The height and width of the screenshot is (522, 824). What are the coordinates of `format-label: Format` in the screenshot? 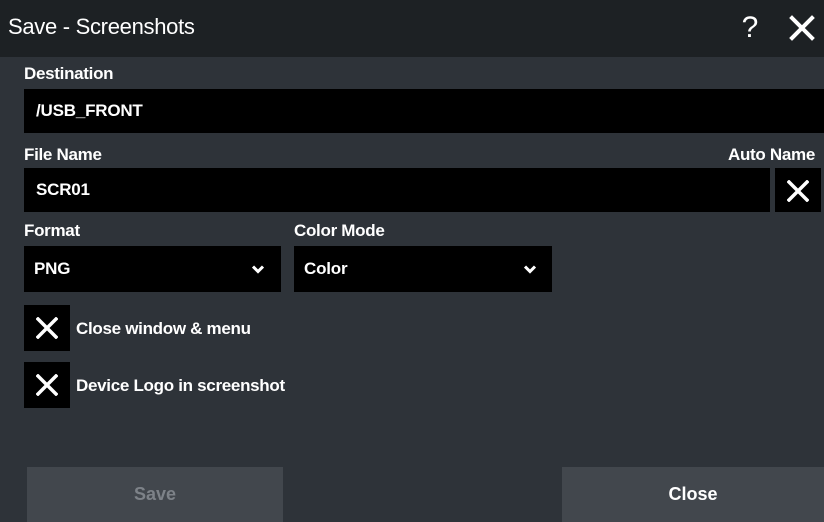 It's located at (52, 230).